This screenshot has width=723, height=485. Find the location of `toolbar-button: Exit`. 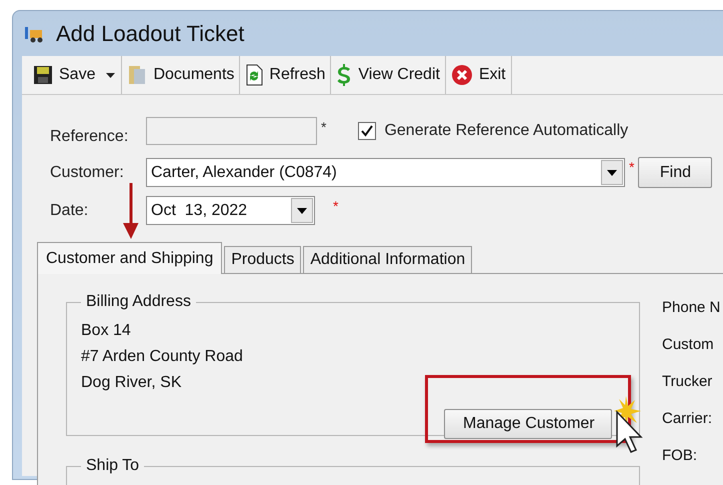

toolbar-button: Exit is located at coordinates (478, 75).